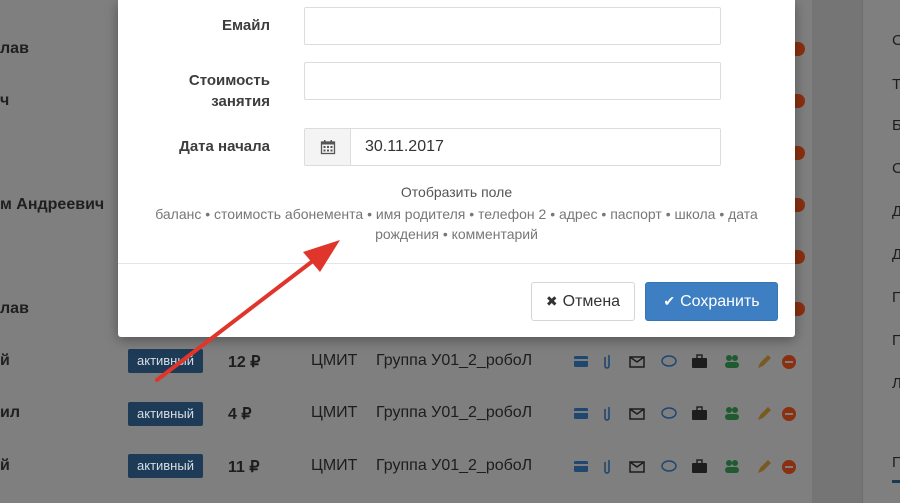 This screenshot has width=900, height=503. Describe the element at coordinates (837, 251) in the screenshot. I see `background-gutter` at that location.